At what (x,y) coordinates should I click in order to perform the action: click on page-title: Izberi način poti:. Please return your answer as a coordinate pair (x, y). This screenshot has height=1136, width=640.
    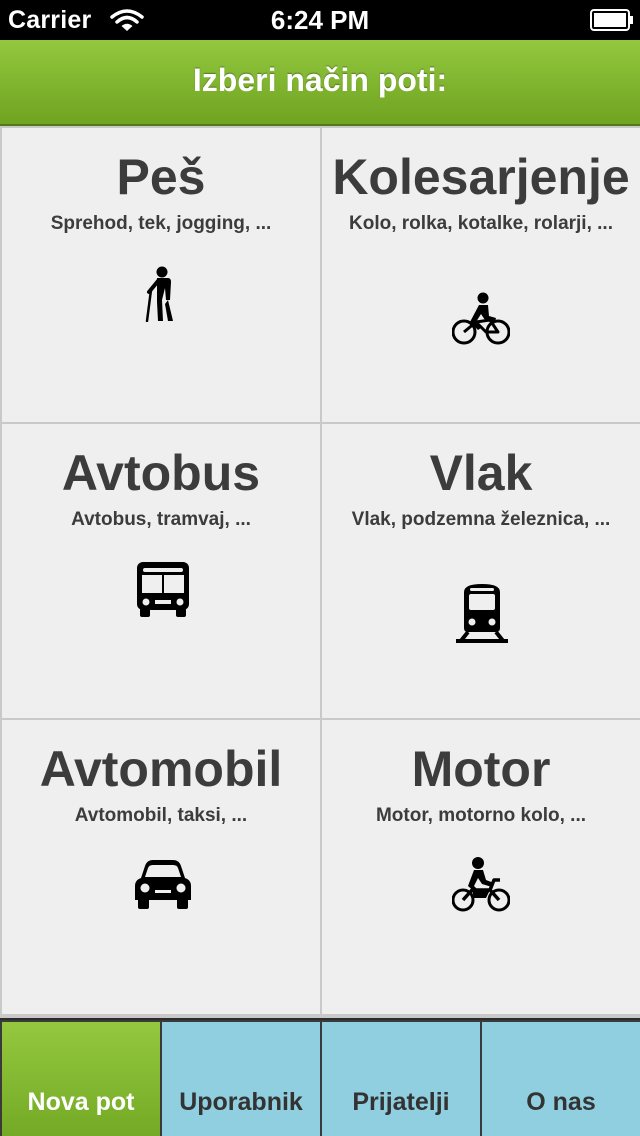
    Looking at the image, I should click on (320, 80).